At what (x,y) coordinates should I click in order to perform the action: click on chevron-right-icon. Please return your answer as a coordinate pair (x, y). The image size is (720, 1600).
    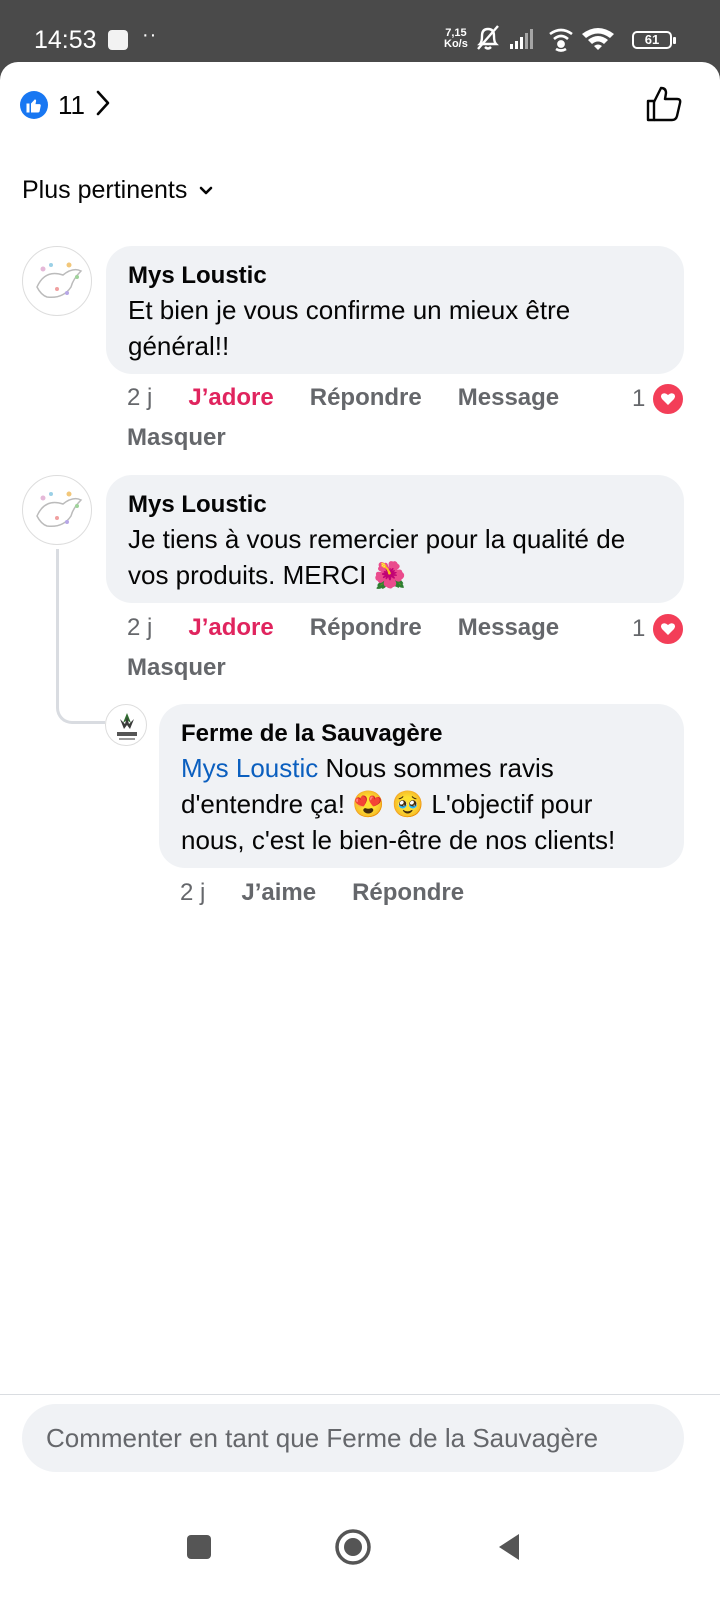
    Looking at the image, I should click on (103, 105).